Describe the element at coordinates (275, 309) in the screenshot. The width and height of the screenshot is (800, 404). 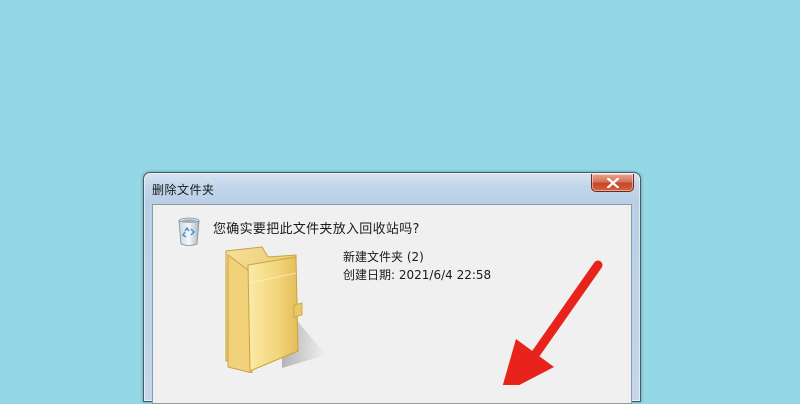
I see `folder-icon` at that location.